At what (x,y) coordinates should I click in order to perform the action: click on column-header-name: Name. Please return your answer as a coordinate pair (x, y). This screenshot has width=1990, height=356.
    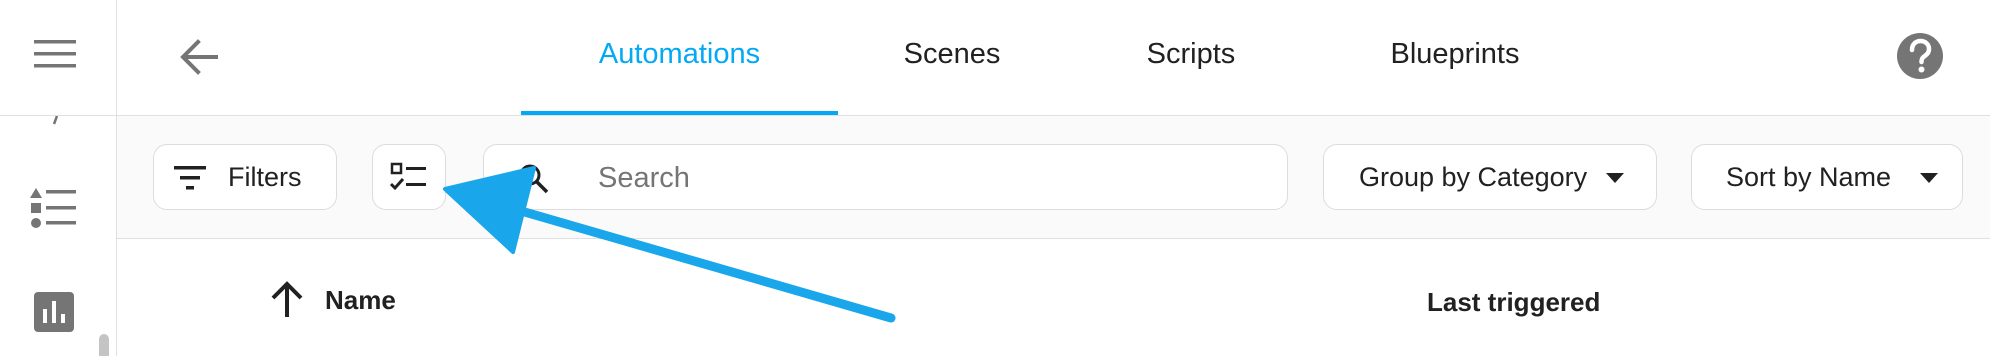
    Looking at the image, I should click on (397, 299).